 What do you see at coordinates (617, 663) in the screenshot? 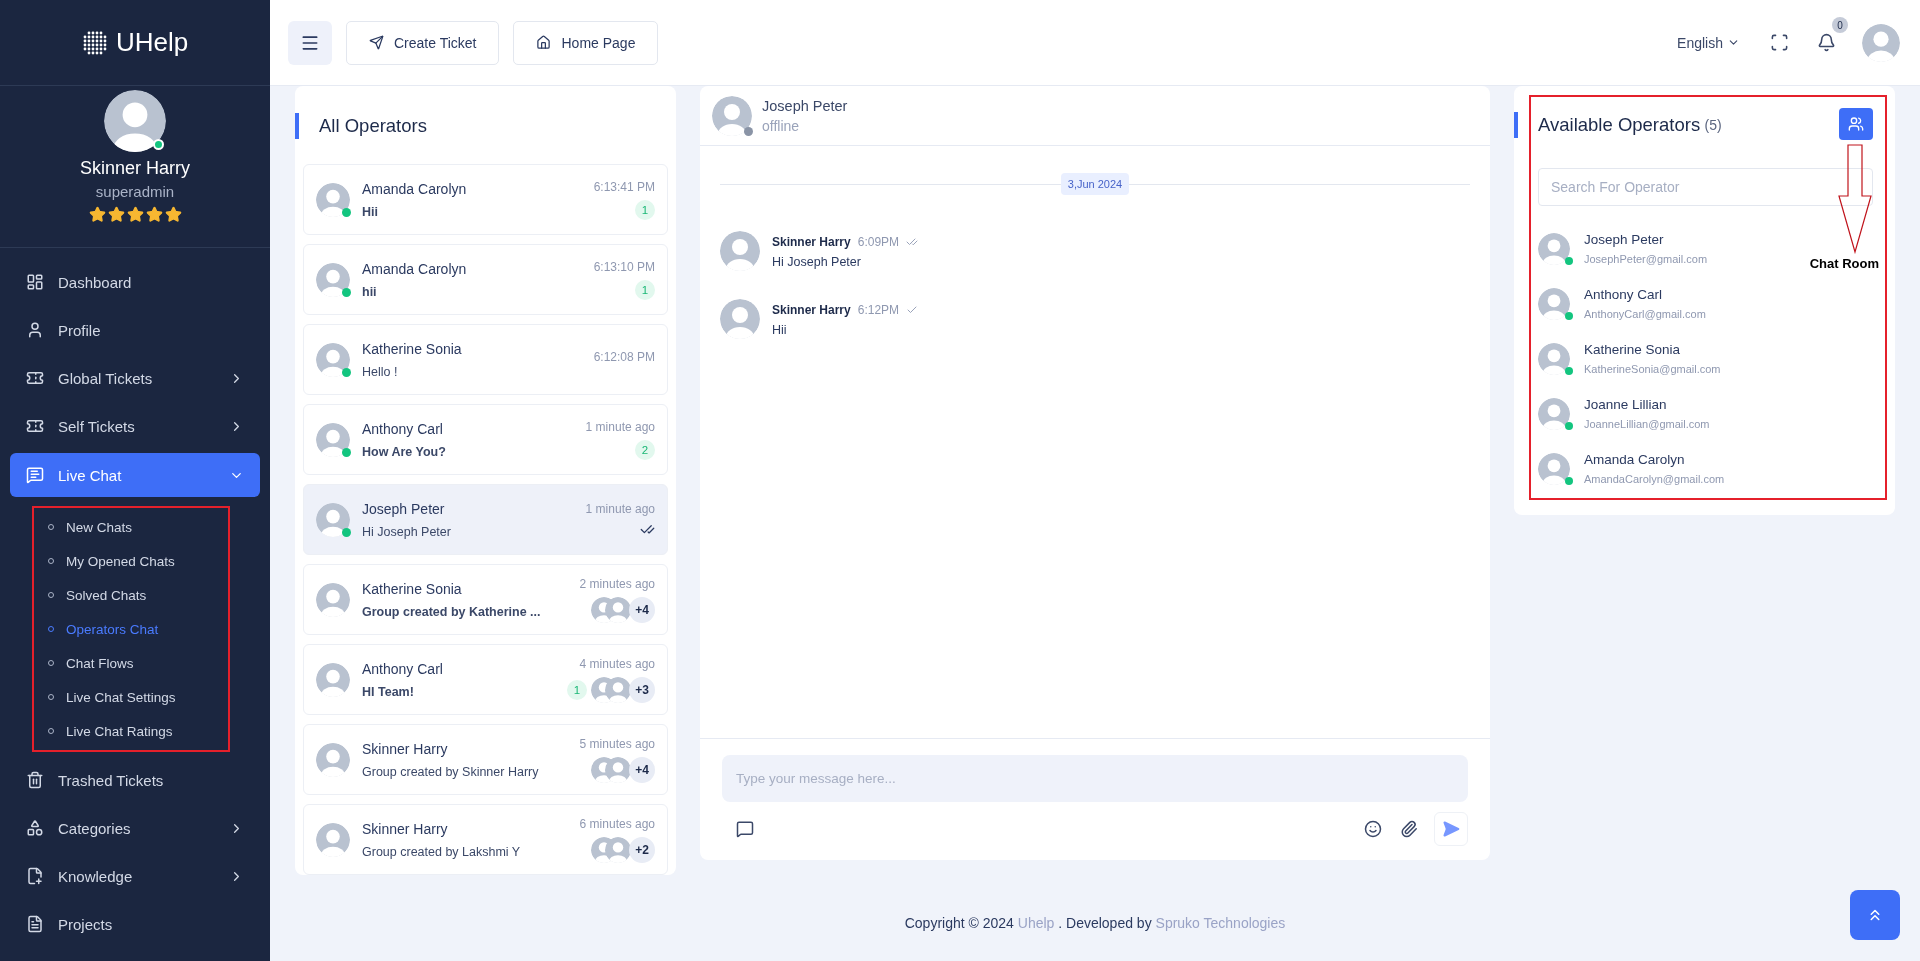
I see `message-time: 4 minutes ago` at bounding box center [617, 663].